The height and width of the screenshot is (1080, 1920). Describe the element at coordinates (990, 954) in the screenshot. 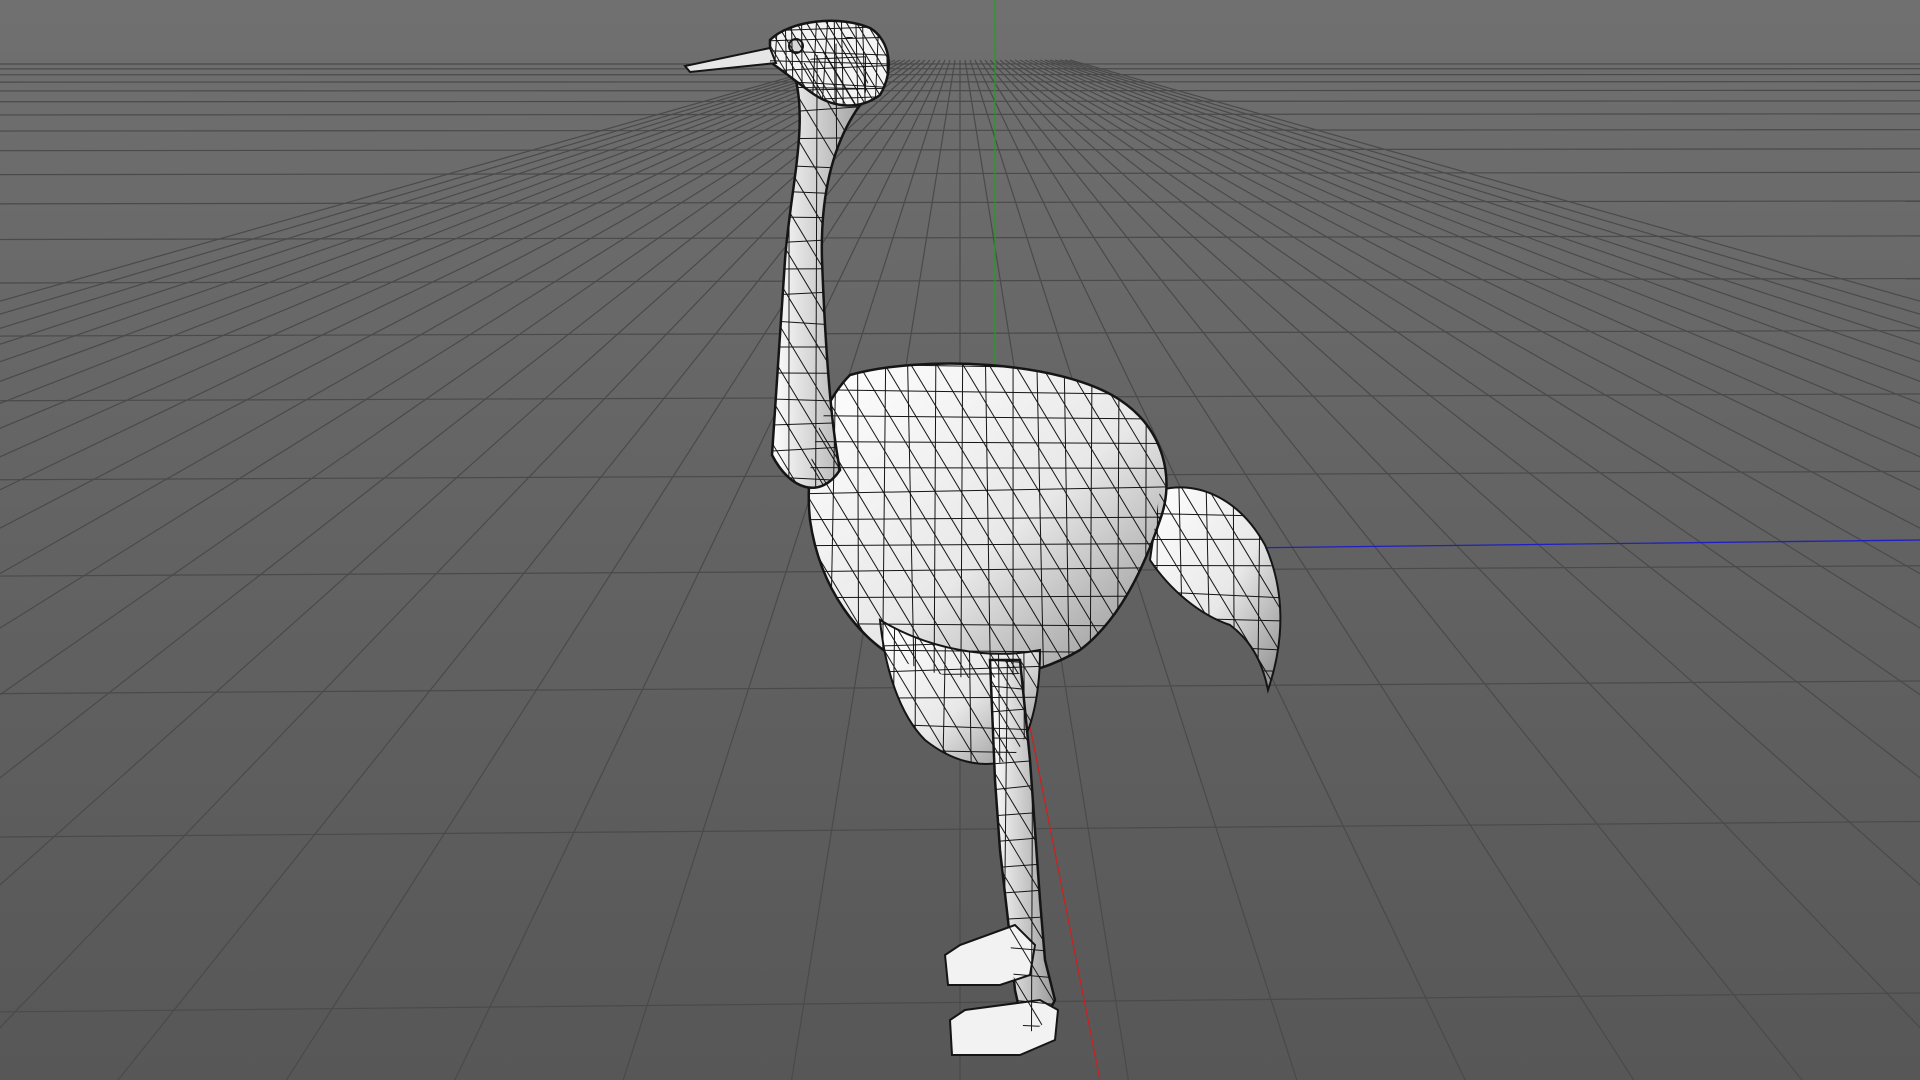

I see `ostrich-foot-upper` at that location.